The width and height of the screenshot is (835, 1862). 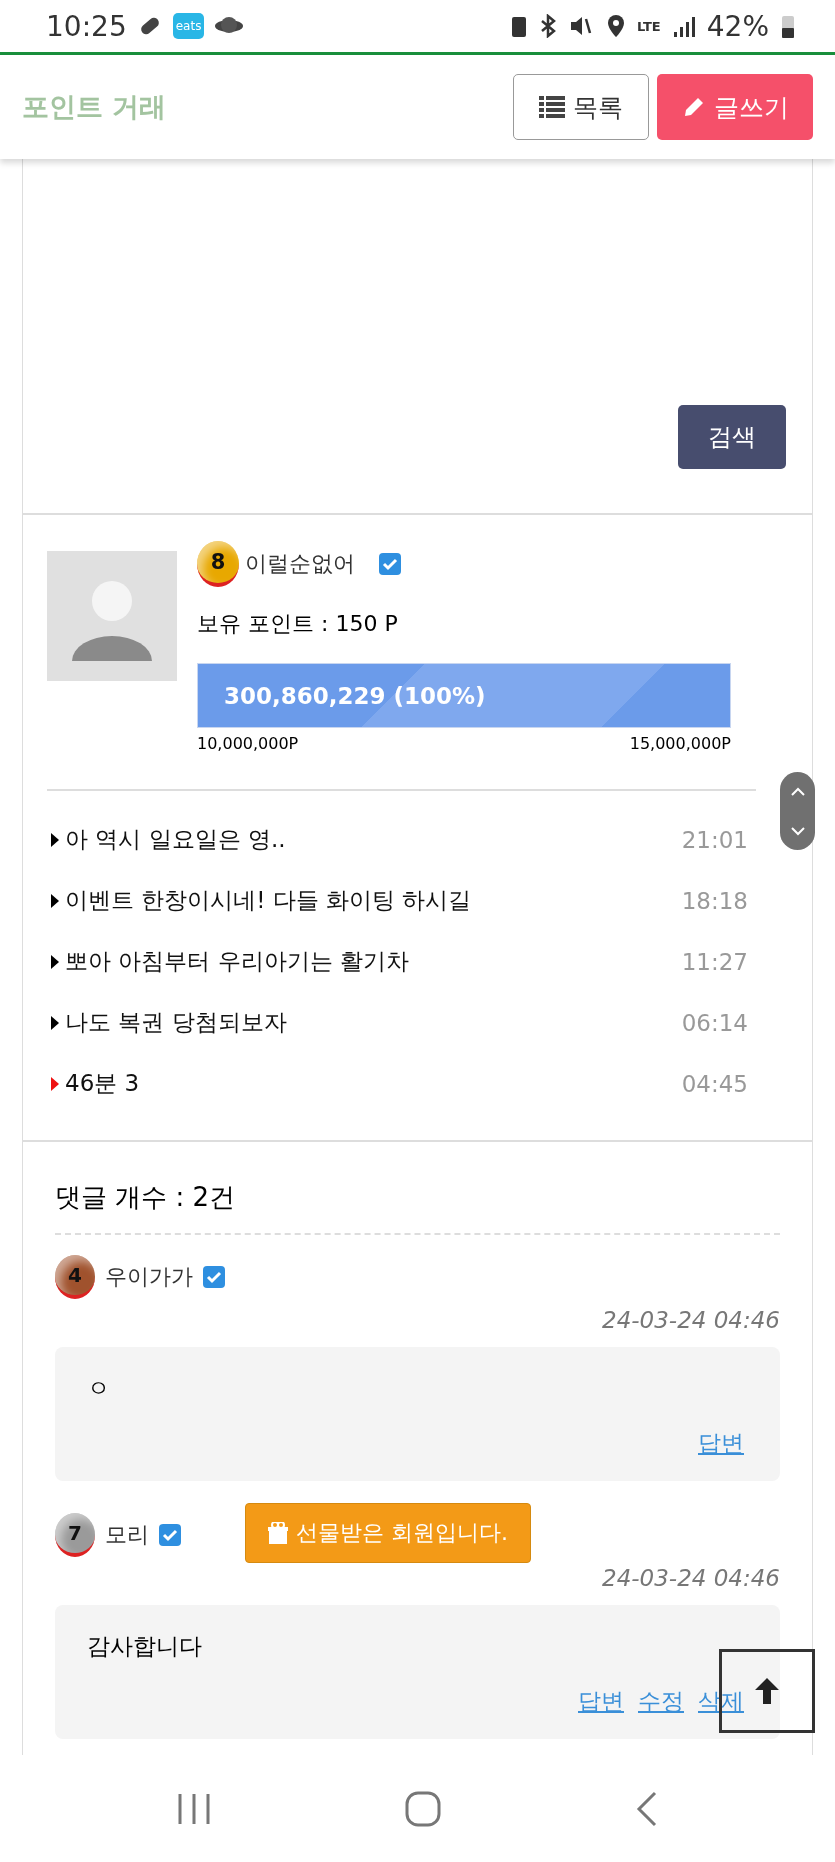 I want to click on user-name: 이럴순없어, so click(x=300, y=564).